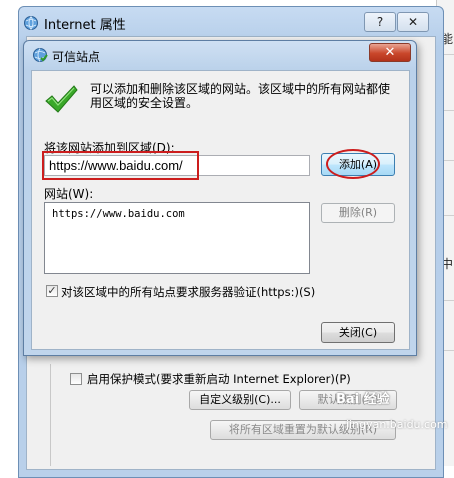  What do you see at coordinates (358, 213) in the screenshot?
I see `remove-button: 删除(R)` at bounding box center [358, 213].